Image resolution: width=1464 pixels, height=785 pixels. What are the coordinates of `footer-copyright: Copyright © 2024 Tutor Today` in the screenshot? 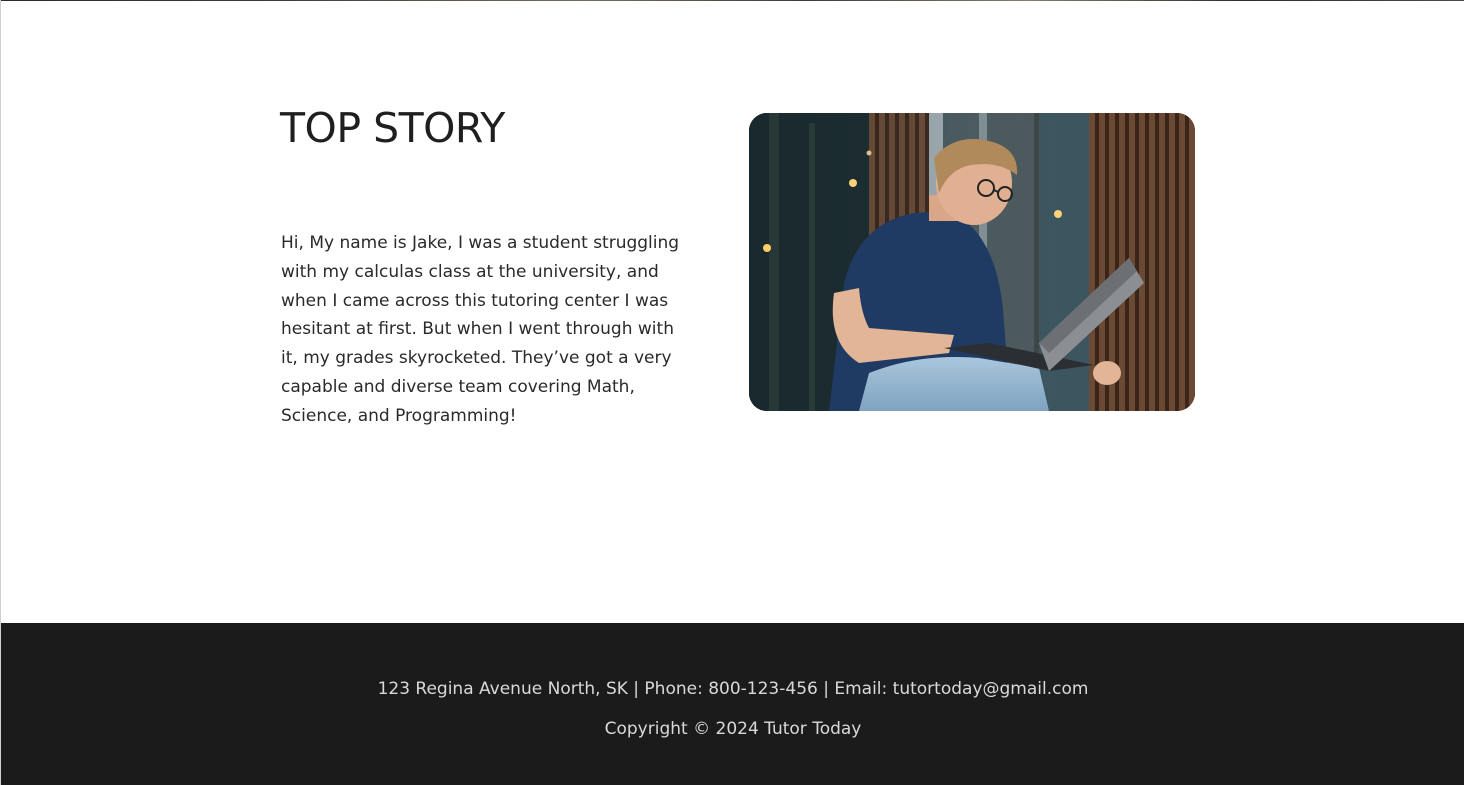 It's located at (733, 729).